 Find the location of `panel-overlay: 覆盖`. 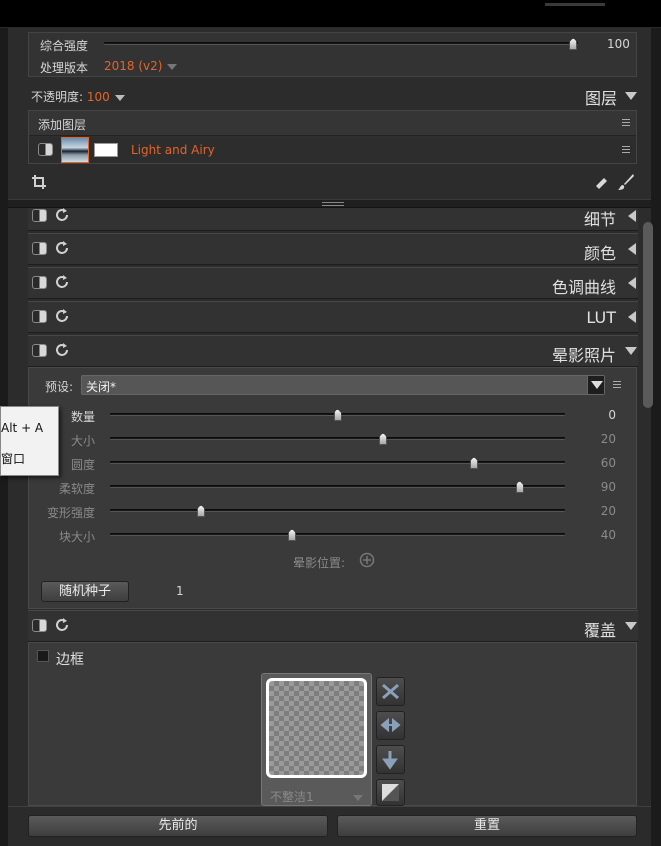

panel-overlay: 覆盖 is located at coordinates (333, 626).